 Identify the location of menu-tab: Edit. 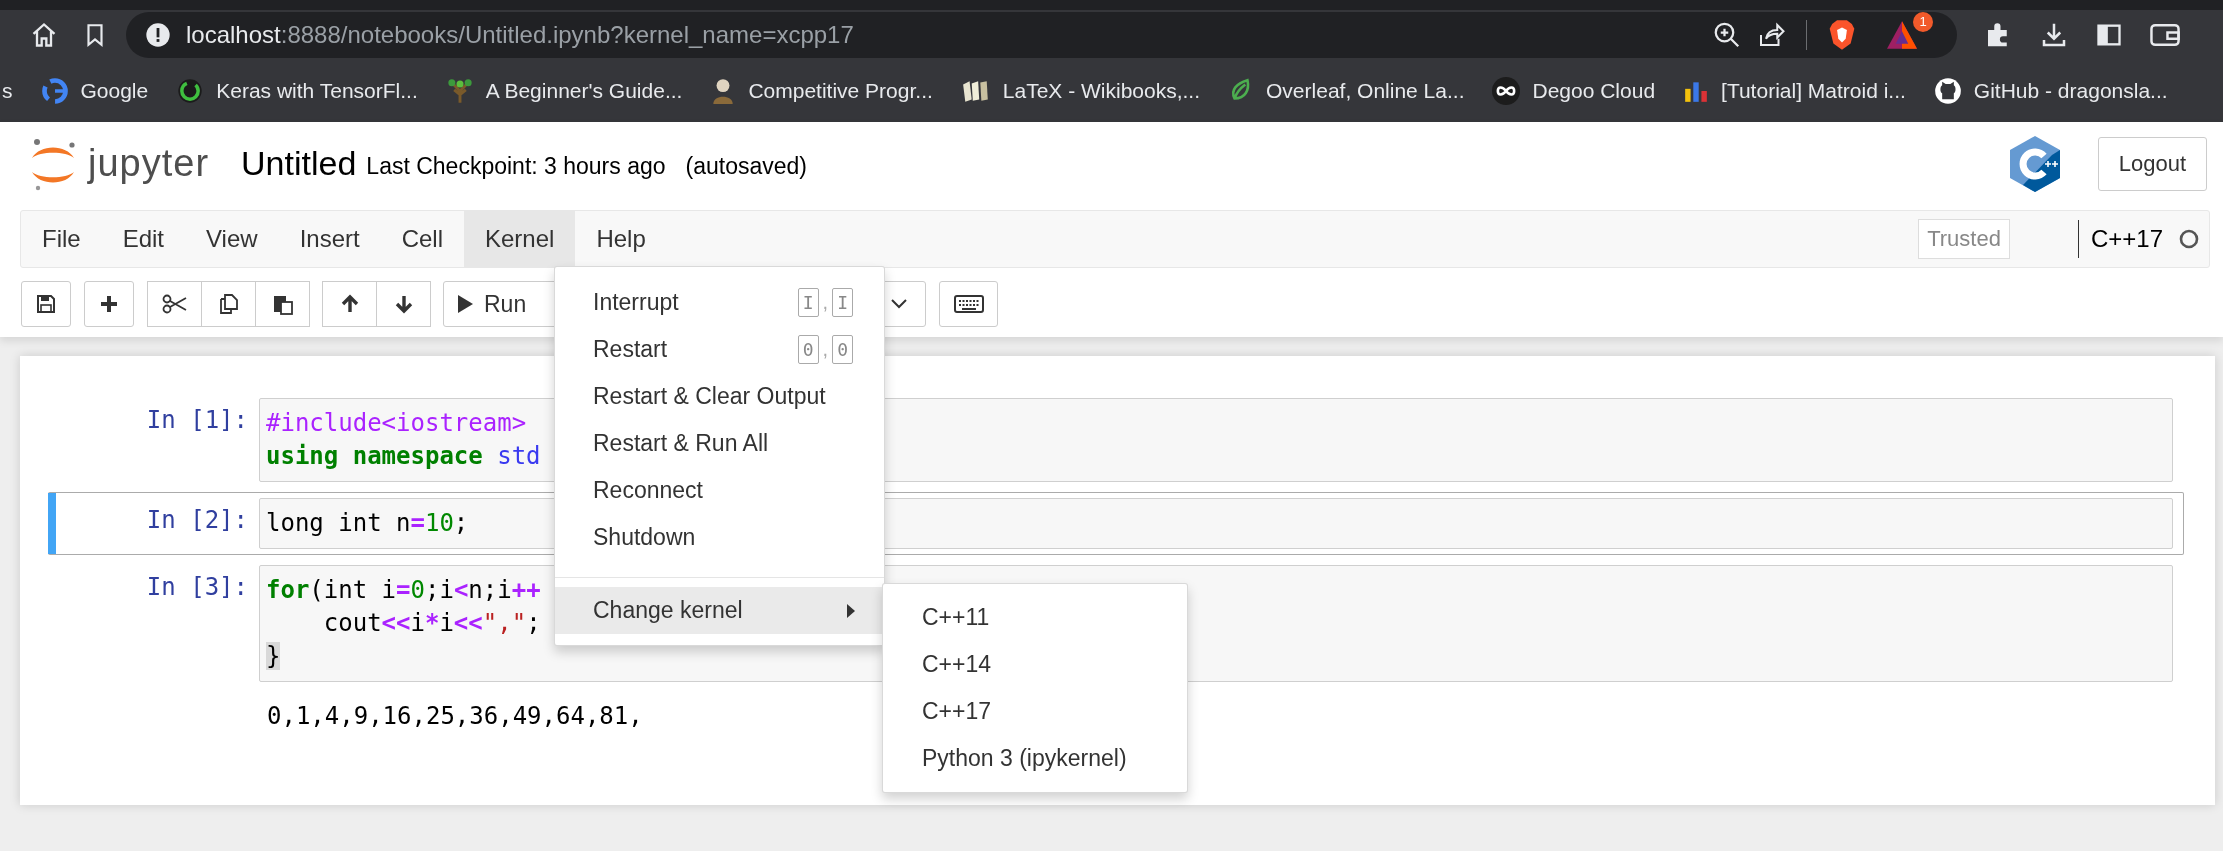
(143, 239).